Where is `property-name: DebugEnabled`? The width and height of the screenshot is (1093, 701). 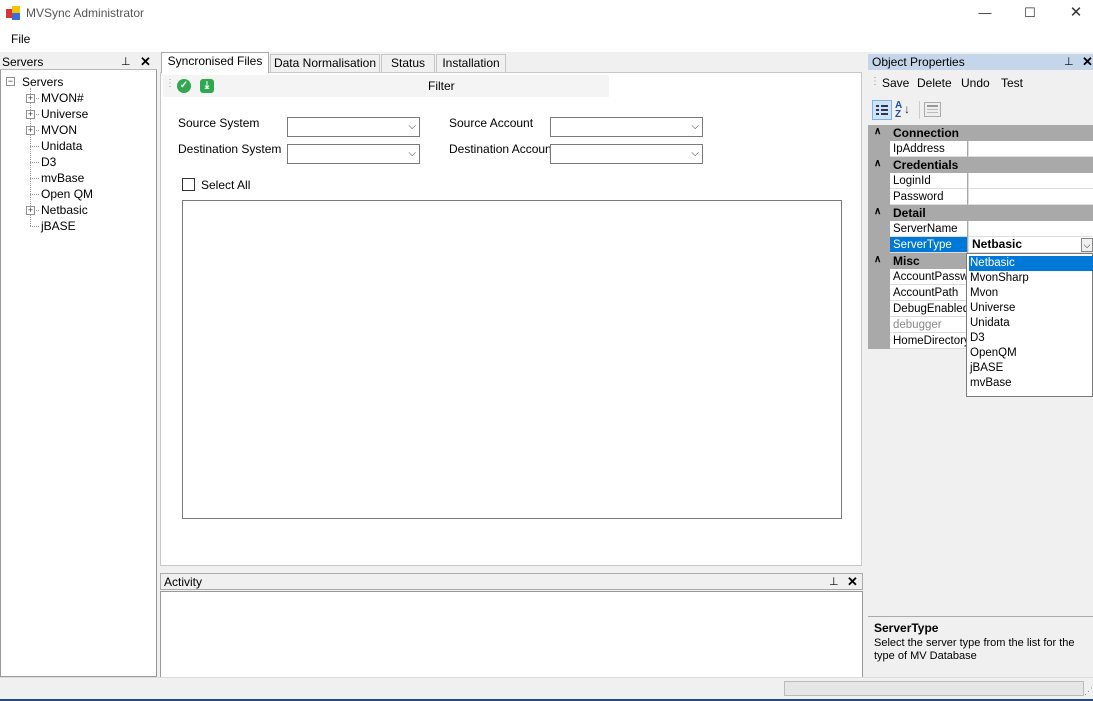
property-name: DebugEnabled is located at coordinates (928, 309).